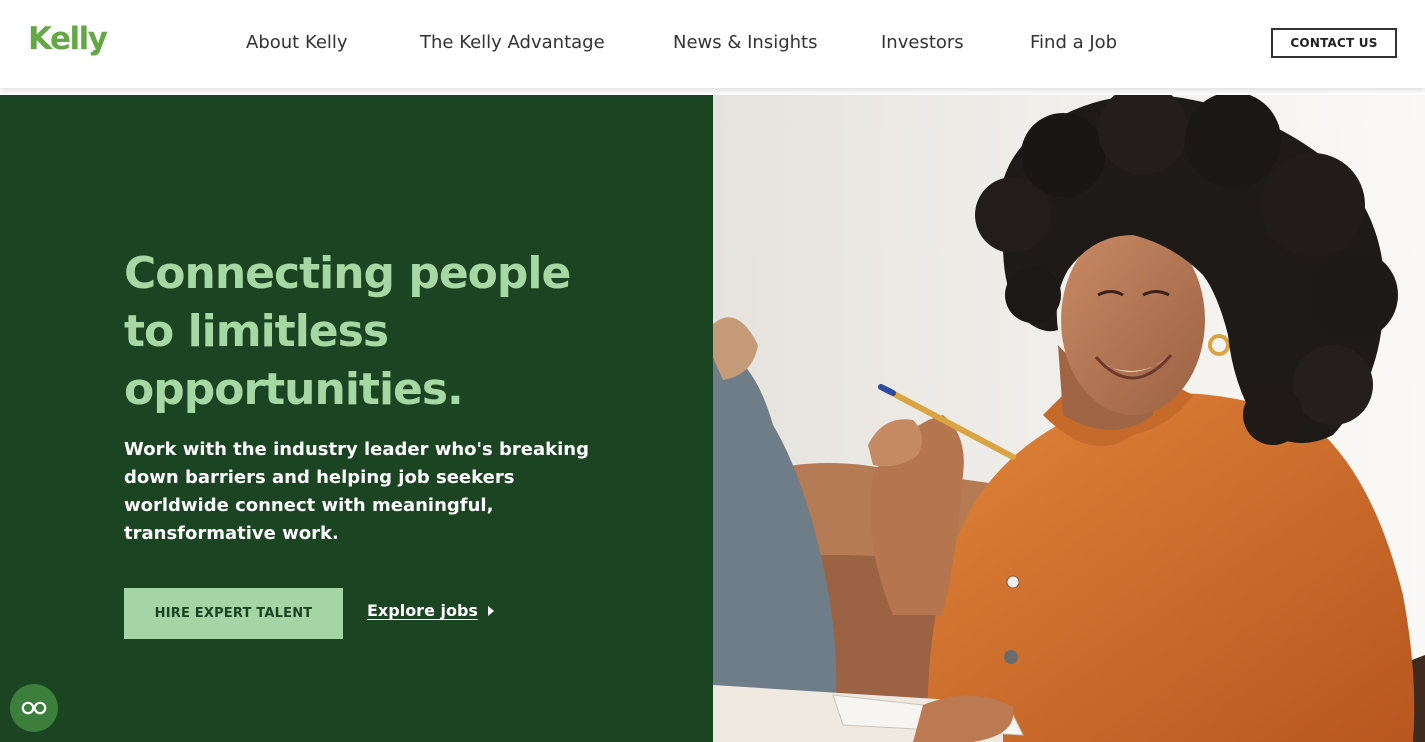 The image size is (1425, 742). I want to click on accessibility-button, so click(34, 708).